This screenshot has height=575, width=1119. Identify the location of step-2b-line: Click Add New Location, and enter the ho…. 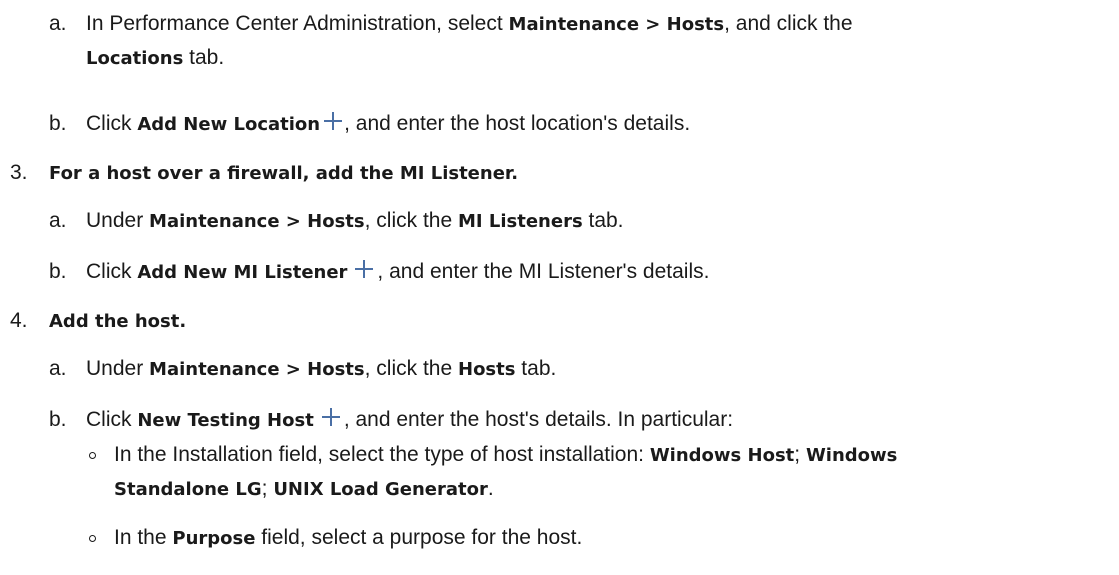
(388, 122).